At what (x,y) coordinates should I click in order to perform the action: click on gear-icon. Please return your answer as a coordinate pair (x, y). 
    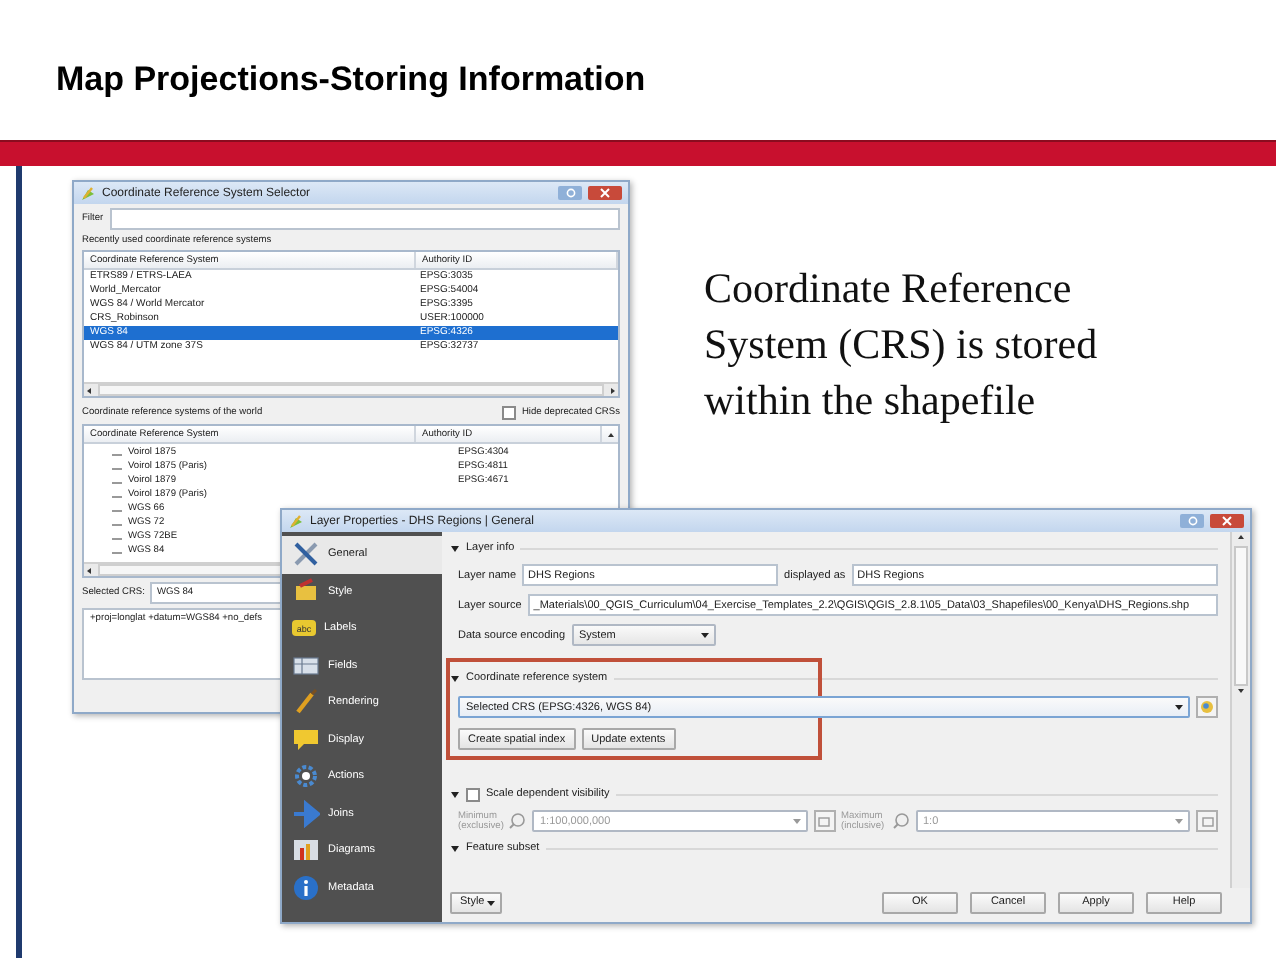
    Looking at the image, I should click on (306, 776).